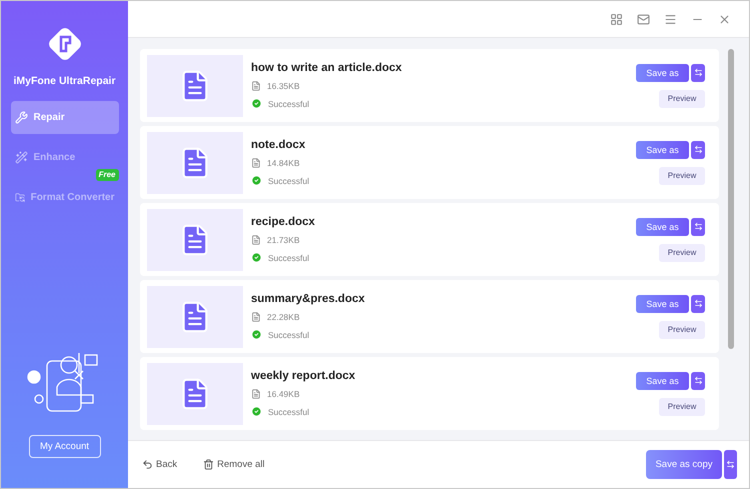  What do you see at coordinates (283, 86) in the screenshot?
I see `file-size: 16.35KB` at bounding box center [283, 86].